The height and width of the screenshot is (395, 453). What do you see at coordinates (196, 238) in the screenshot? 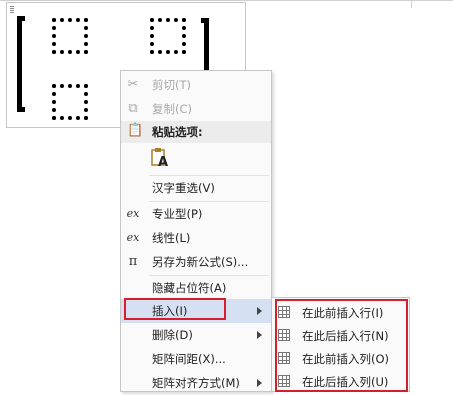
I see `menu-item-linear: e𝑥 线性(L)` at bounding box center [196, 238].